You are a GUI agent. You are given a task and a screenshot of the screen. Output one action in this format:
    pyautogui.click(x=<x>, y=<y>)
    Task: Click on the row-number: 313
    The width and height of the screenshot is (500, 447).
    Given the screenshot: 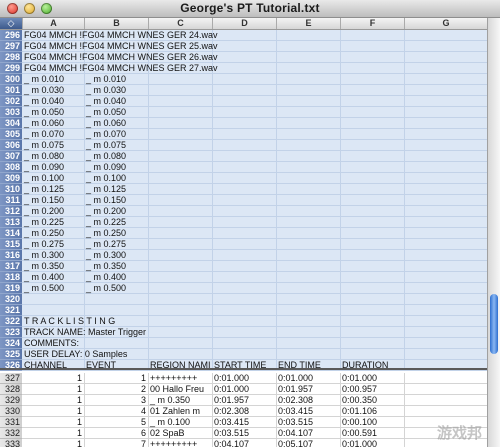 What is the action you would take?
    pyautogui.click(x=11, y=222)
    